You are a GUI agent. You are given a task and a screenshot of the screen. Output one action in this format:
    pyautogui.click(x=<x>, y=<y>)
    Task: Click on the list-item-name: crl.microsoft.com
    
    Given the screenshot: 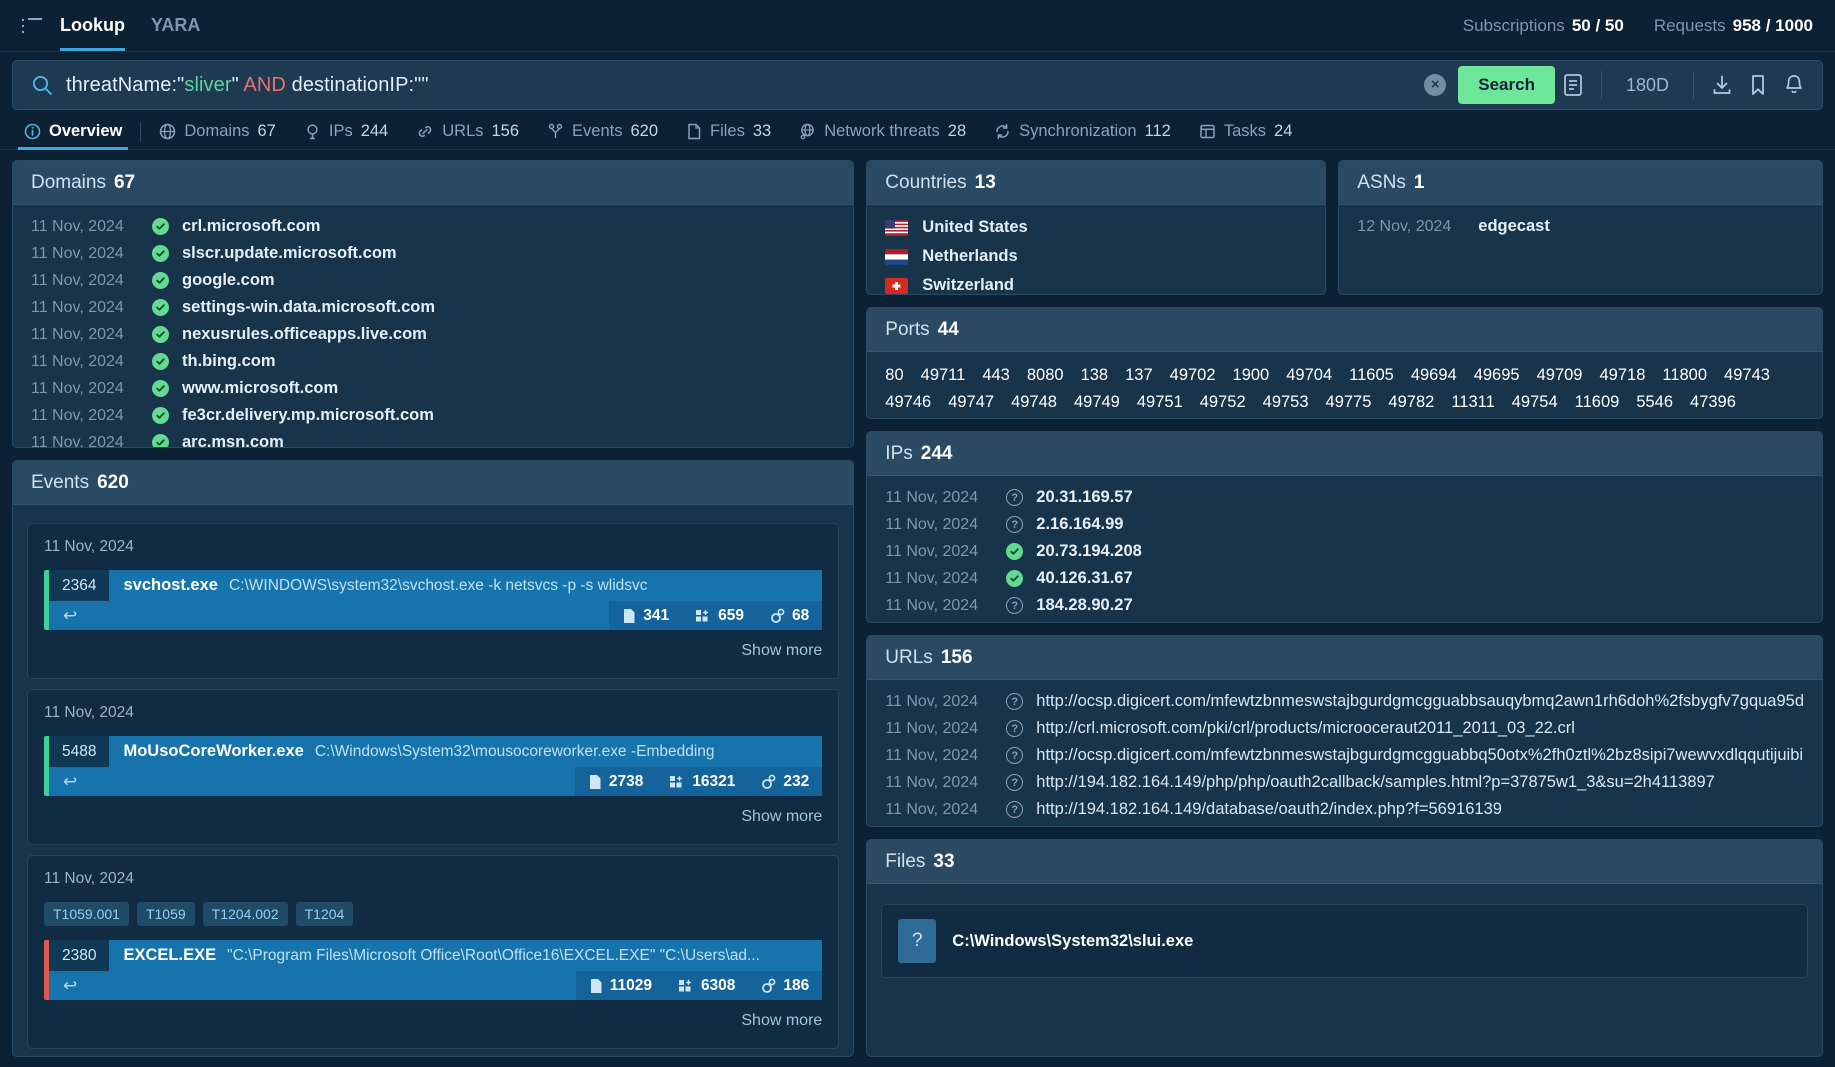 What is the action you would take?
    pyautogui.click(x=251, y=226)
    